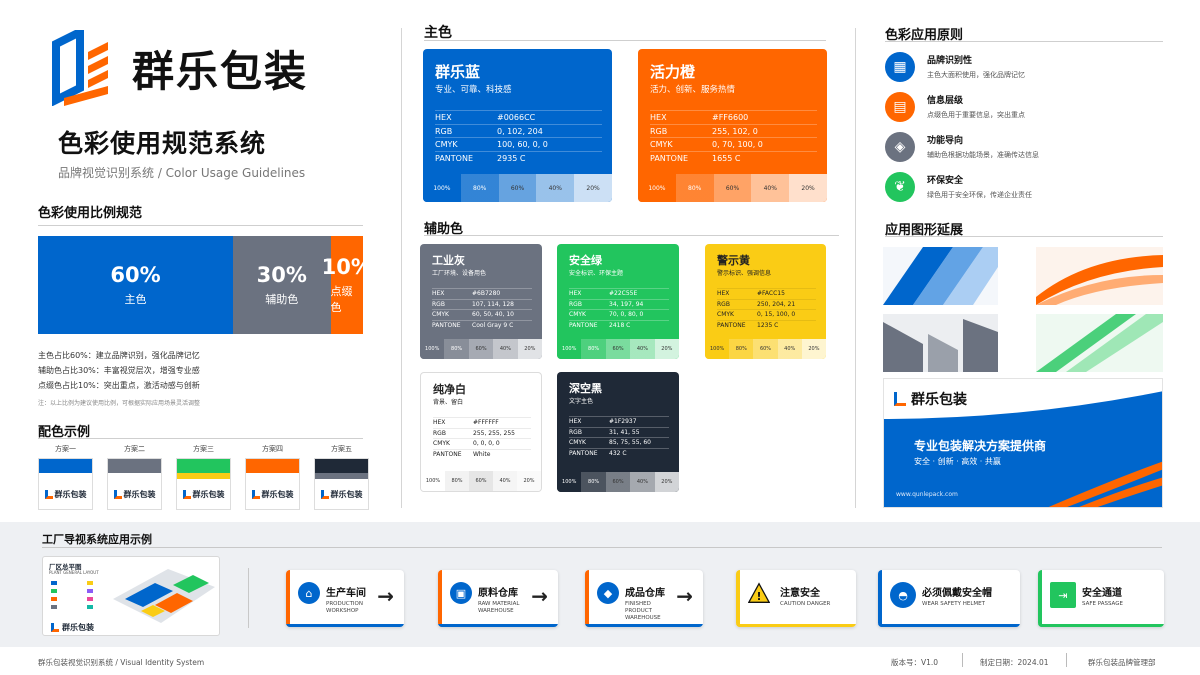 The height and width of the screenshot is (675, 1200). I want to click on brand-logo: 群乐包装, so click(179, 68).